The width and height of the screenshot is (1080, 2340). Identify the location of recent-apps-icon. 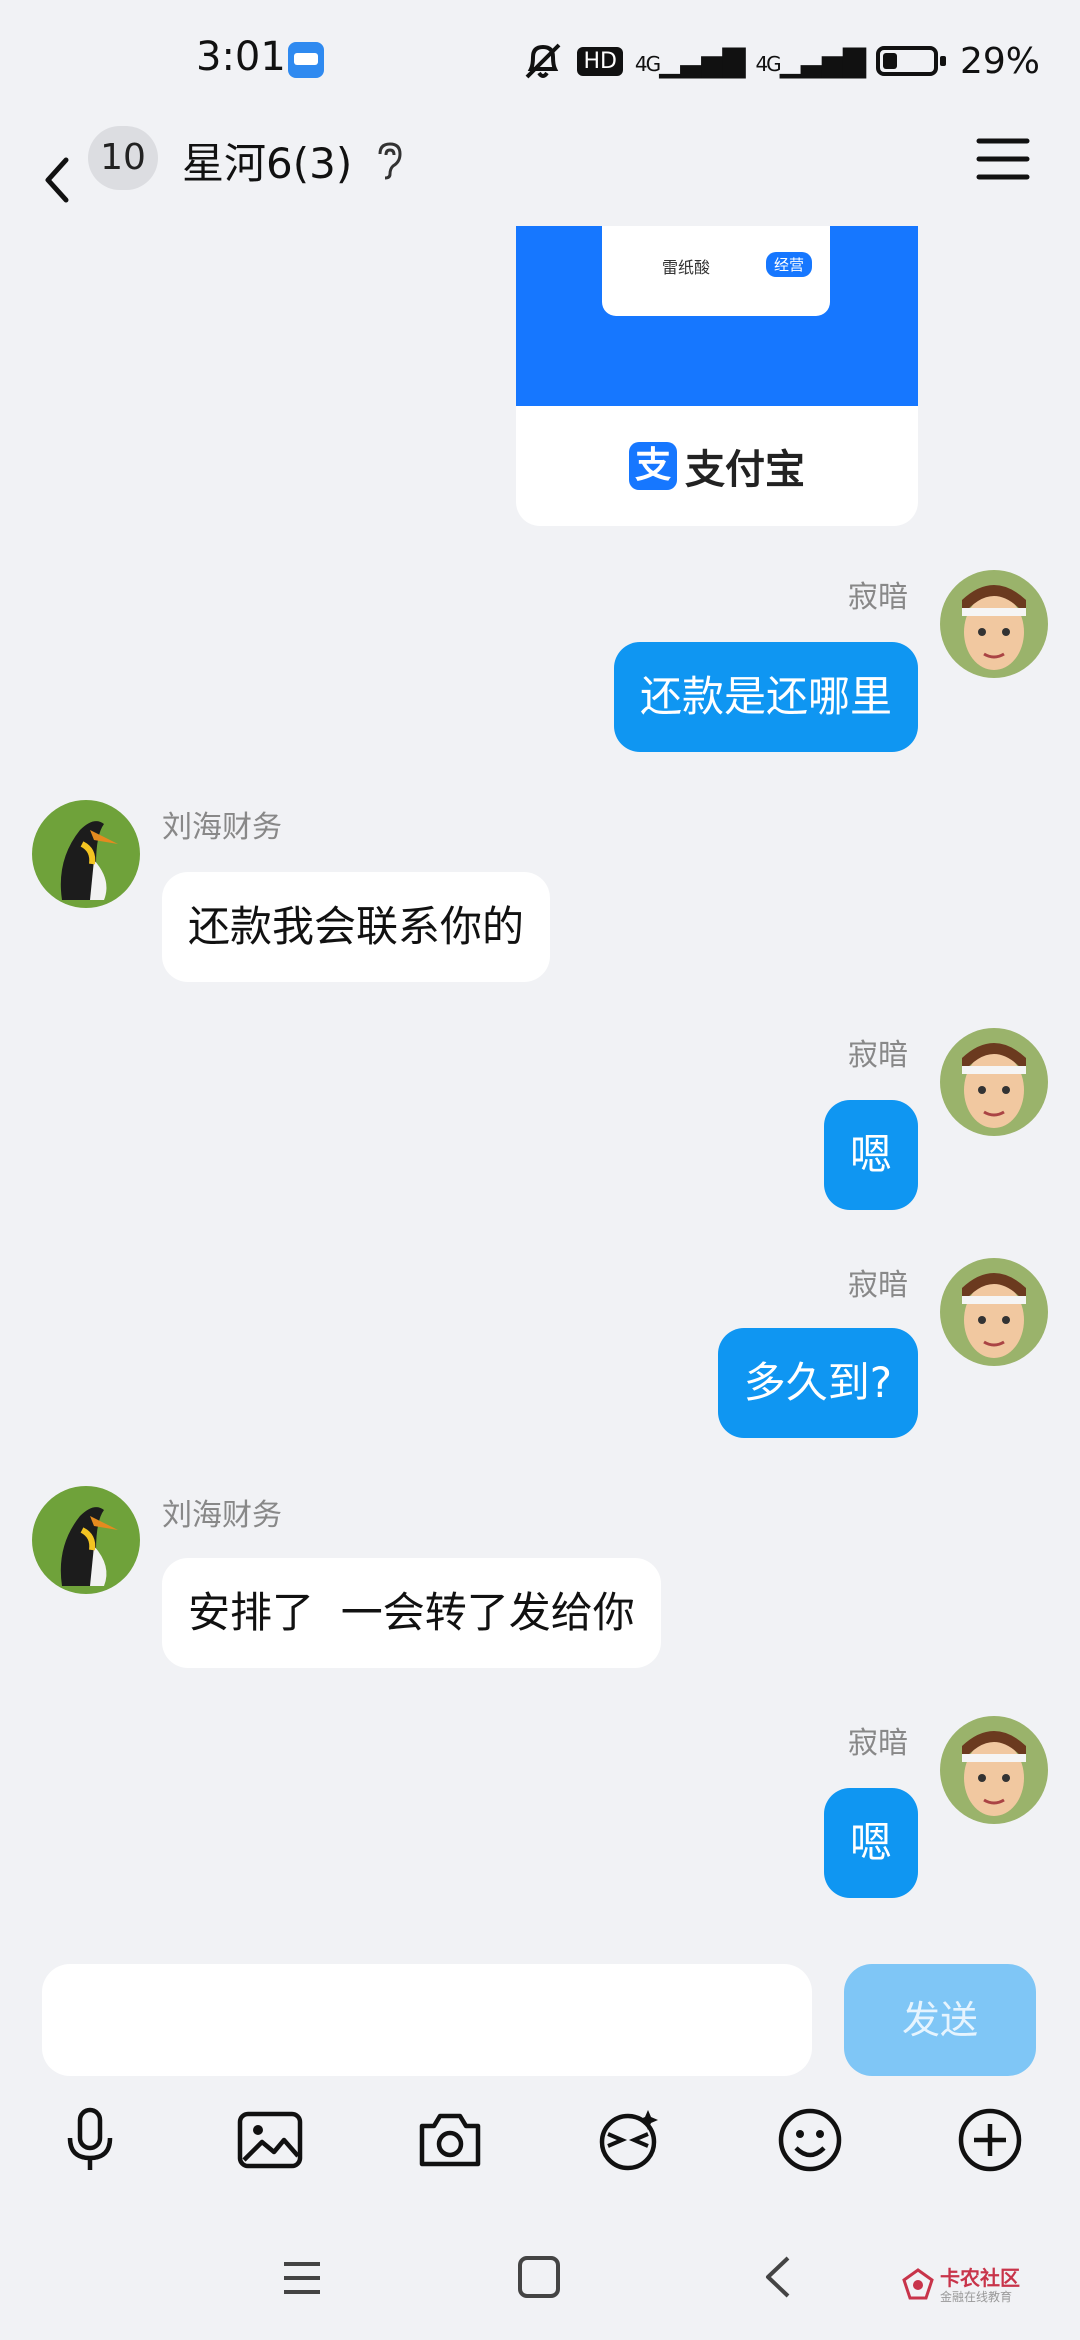
(302, 2278).